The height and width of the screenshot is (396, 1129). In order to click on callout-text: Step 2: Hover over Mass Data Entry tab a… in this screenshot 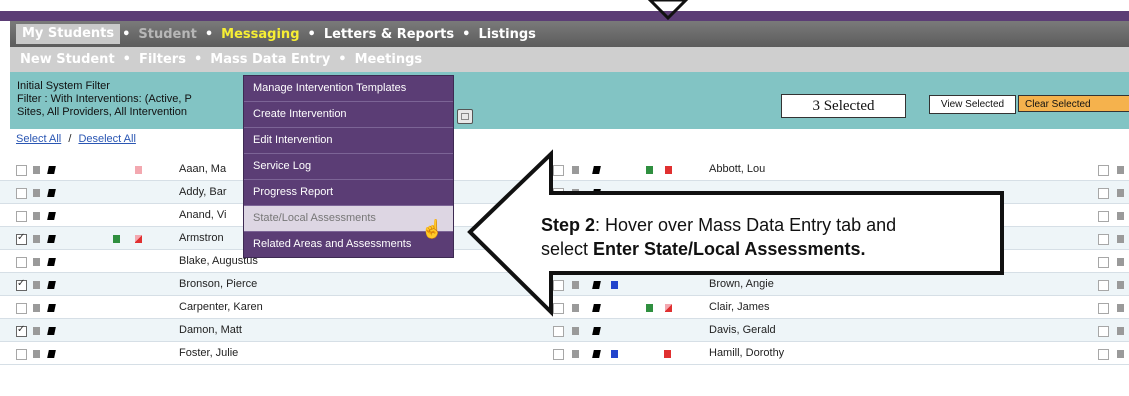, I will do `click(766, 237)`.